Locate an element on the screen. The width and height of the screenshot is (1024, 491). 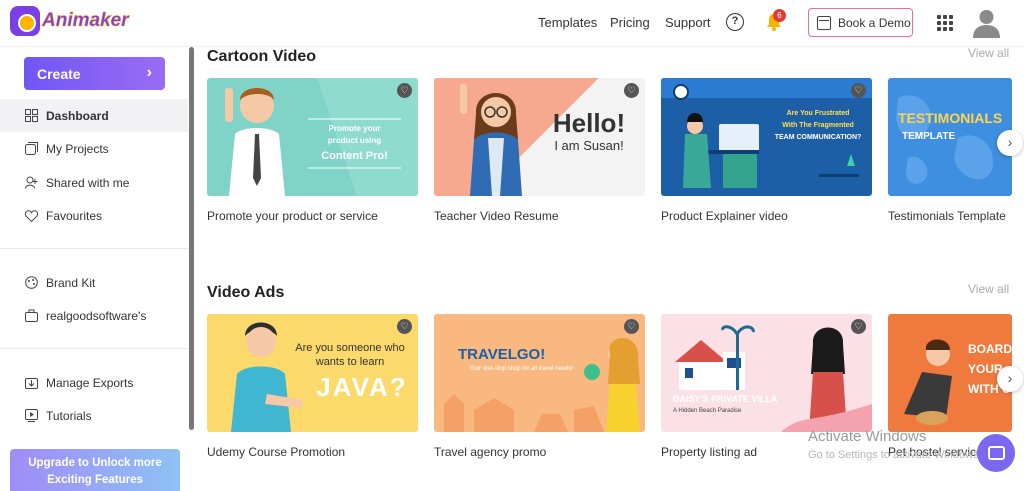
apps-grid-icon is located at coordinates (945, 23).